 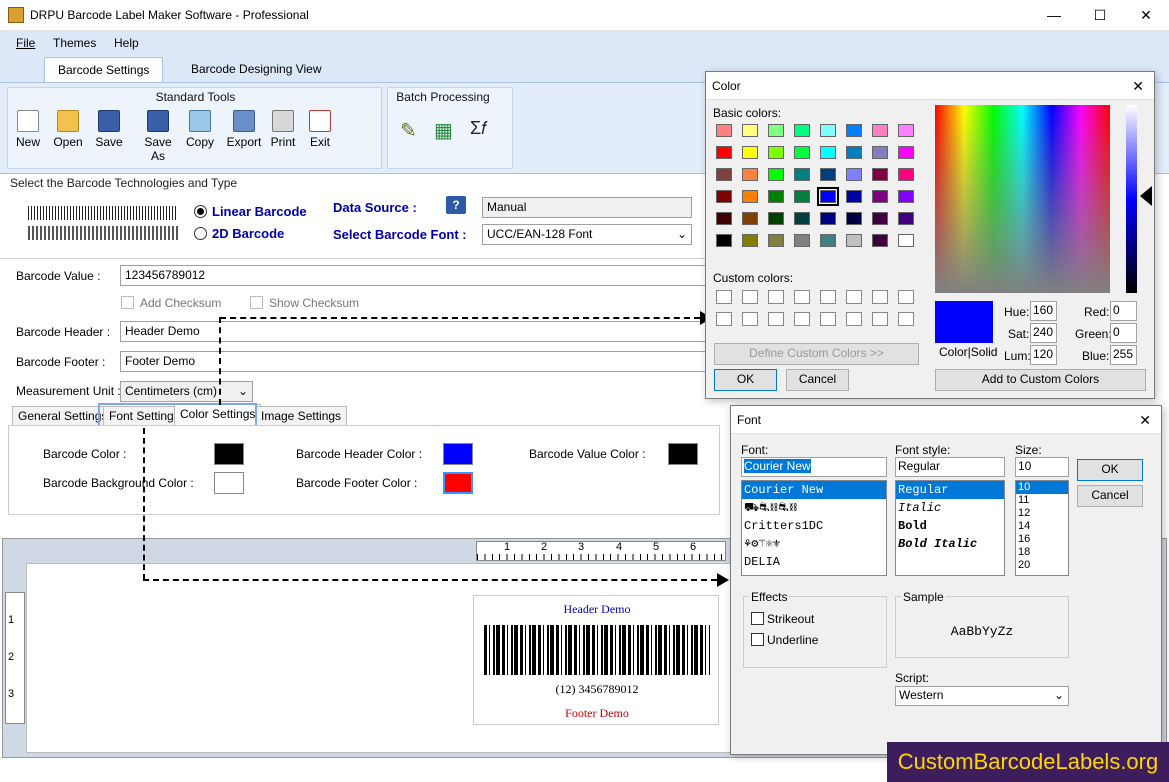 What do you see at coordinates (420, 361) in the screenshot?
I see `barcode-footer-input: Footer Demo` at bounding box center [420, 361].